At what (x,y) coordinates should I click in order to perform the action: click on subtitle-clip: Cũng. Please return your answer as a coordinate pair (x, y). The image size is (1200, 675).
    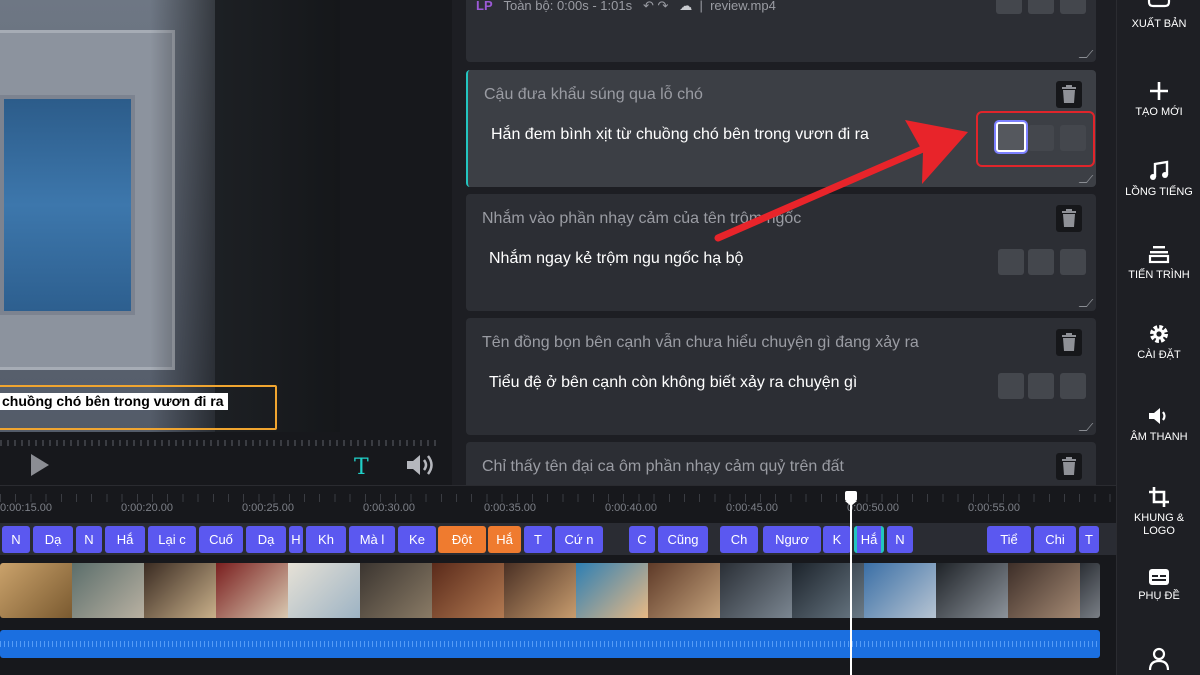
    Looking at the image, I should click on (683, 539).